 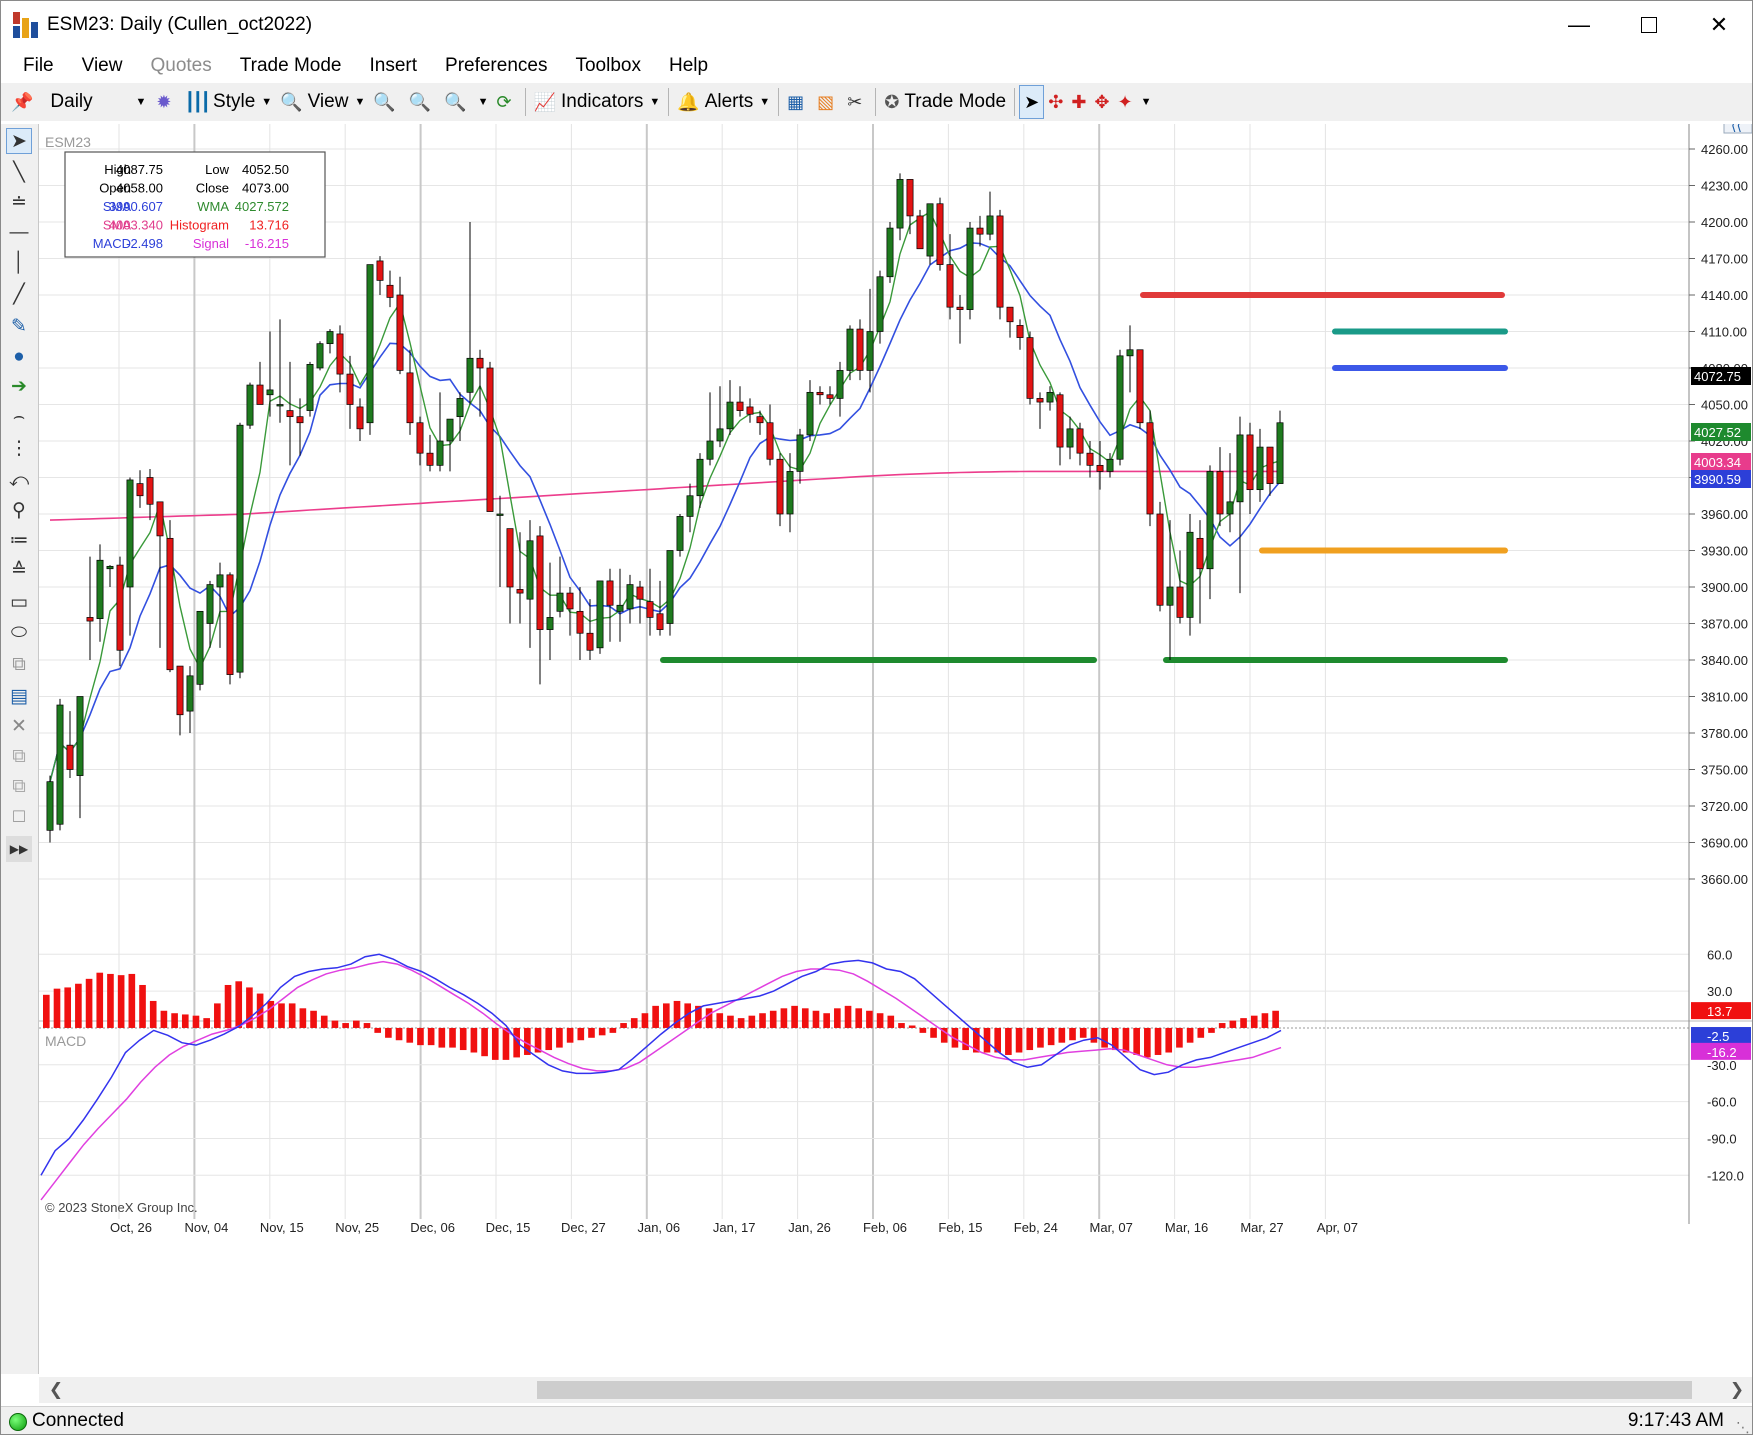 What do you see at coordinates (19, 603) in the screenshot?
I see `rectangle-tool-button: ▭` at bounding box center [19, 603].